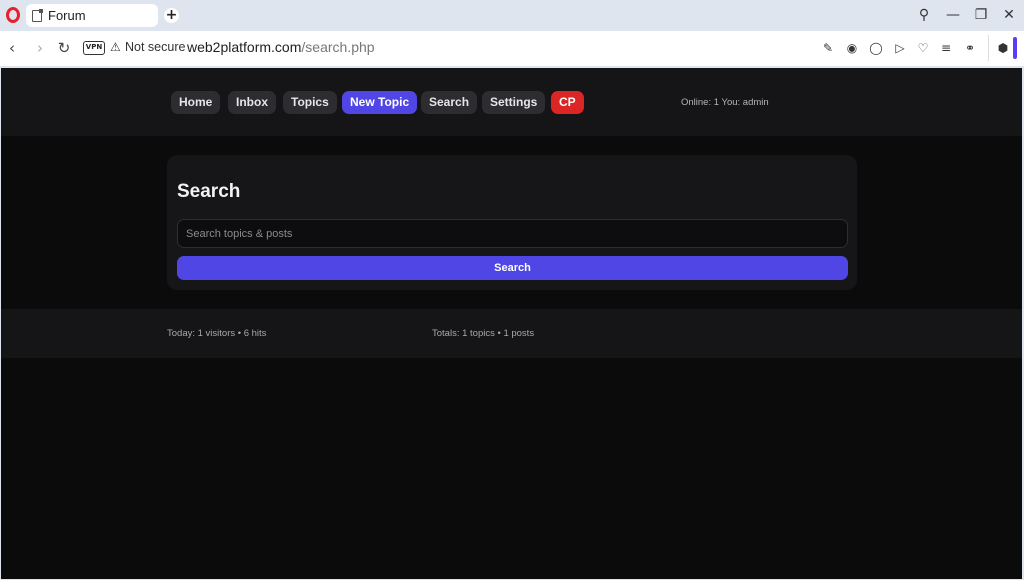 The image size is (1024, 580). Describe the element at coordinates (876, 48) in the screenshot. I see `shield-icon: ◯` at that location.